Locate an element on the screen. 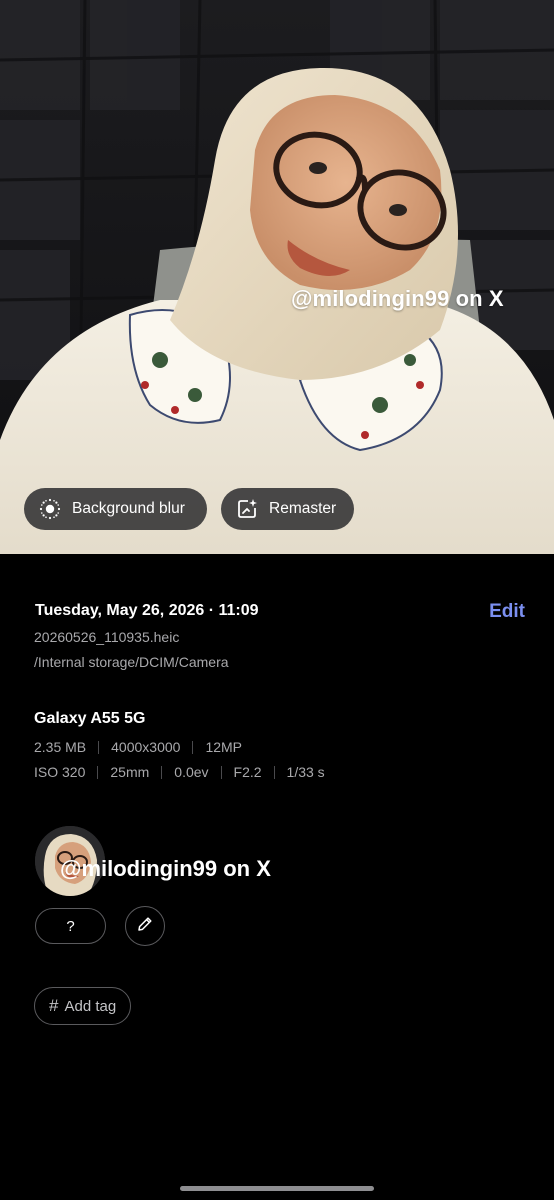 The width and height of the screenshot is (554, 1200). focal-length: 25mm is located at coordinates (130, 772).